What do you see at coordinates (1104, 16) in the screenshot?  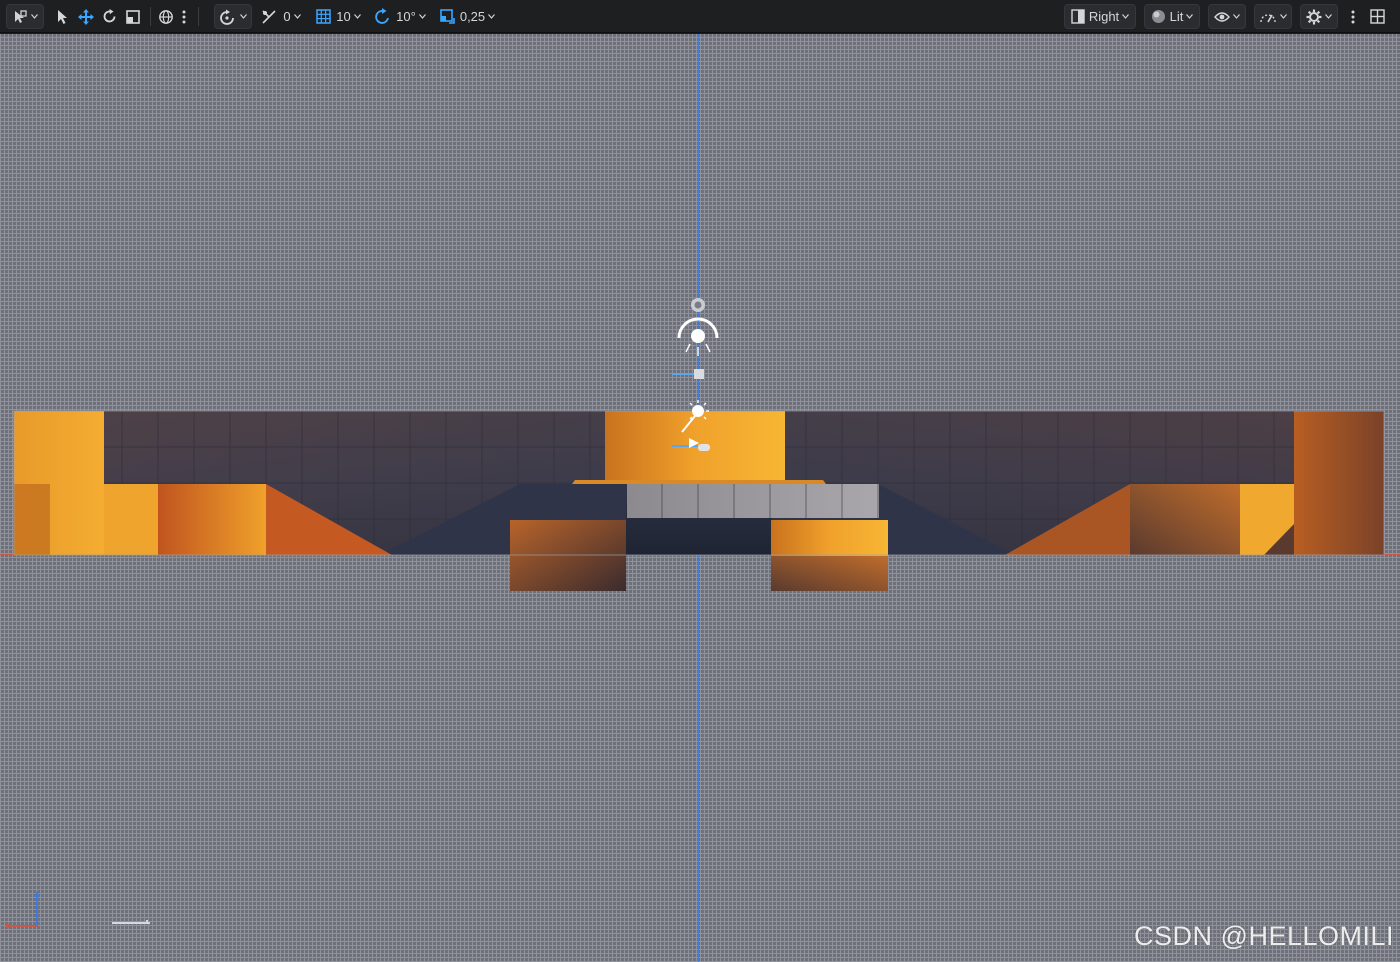 I see `view-mode-label: Right` at bounding box center [1104, 16].